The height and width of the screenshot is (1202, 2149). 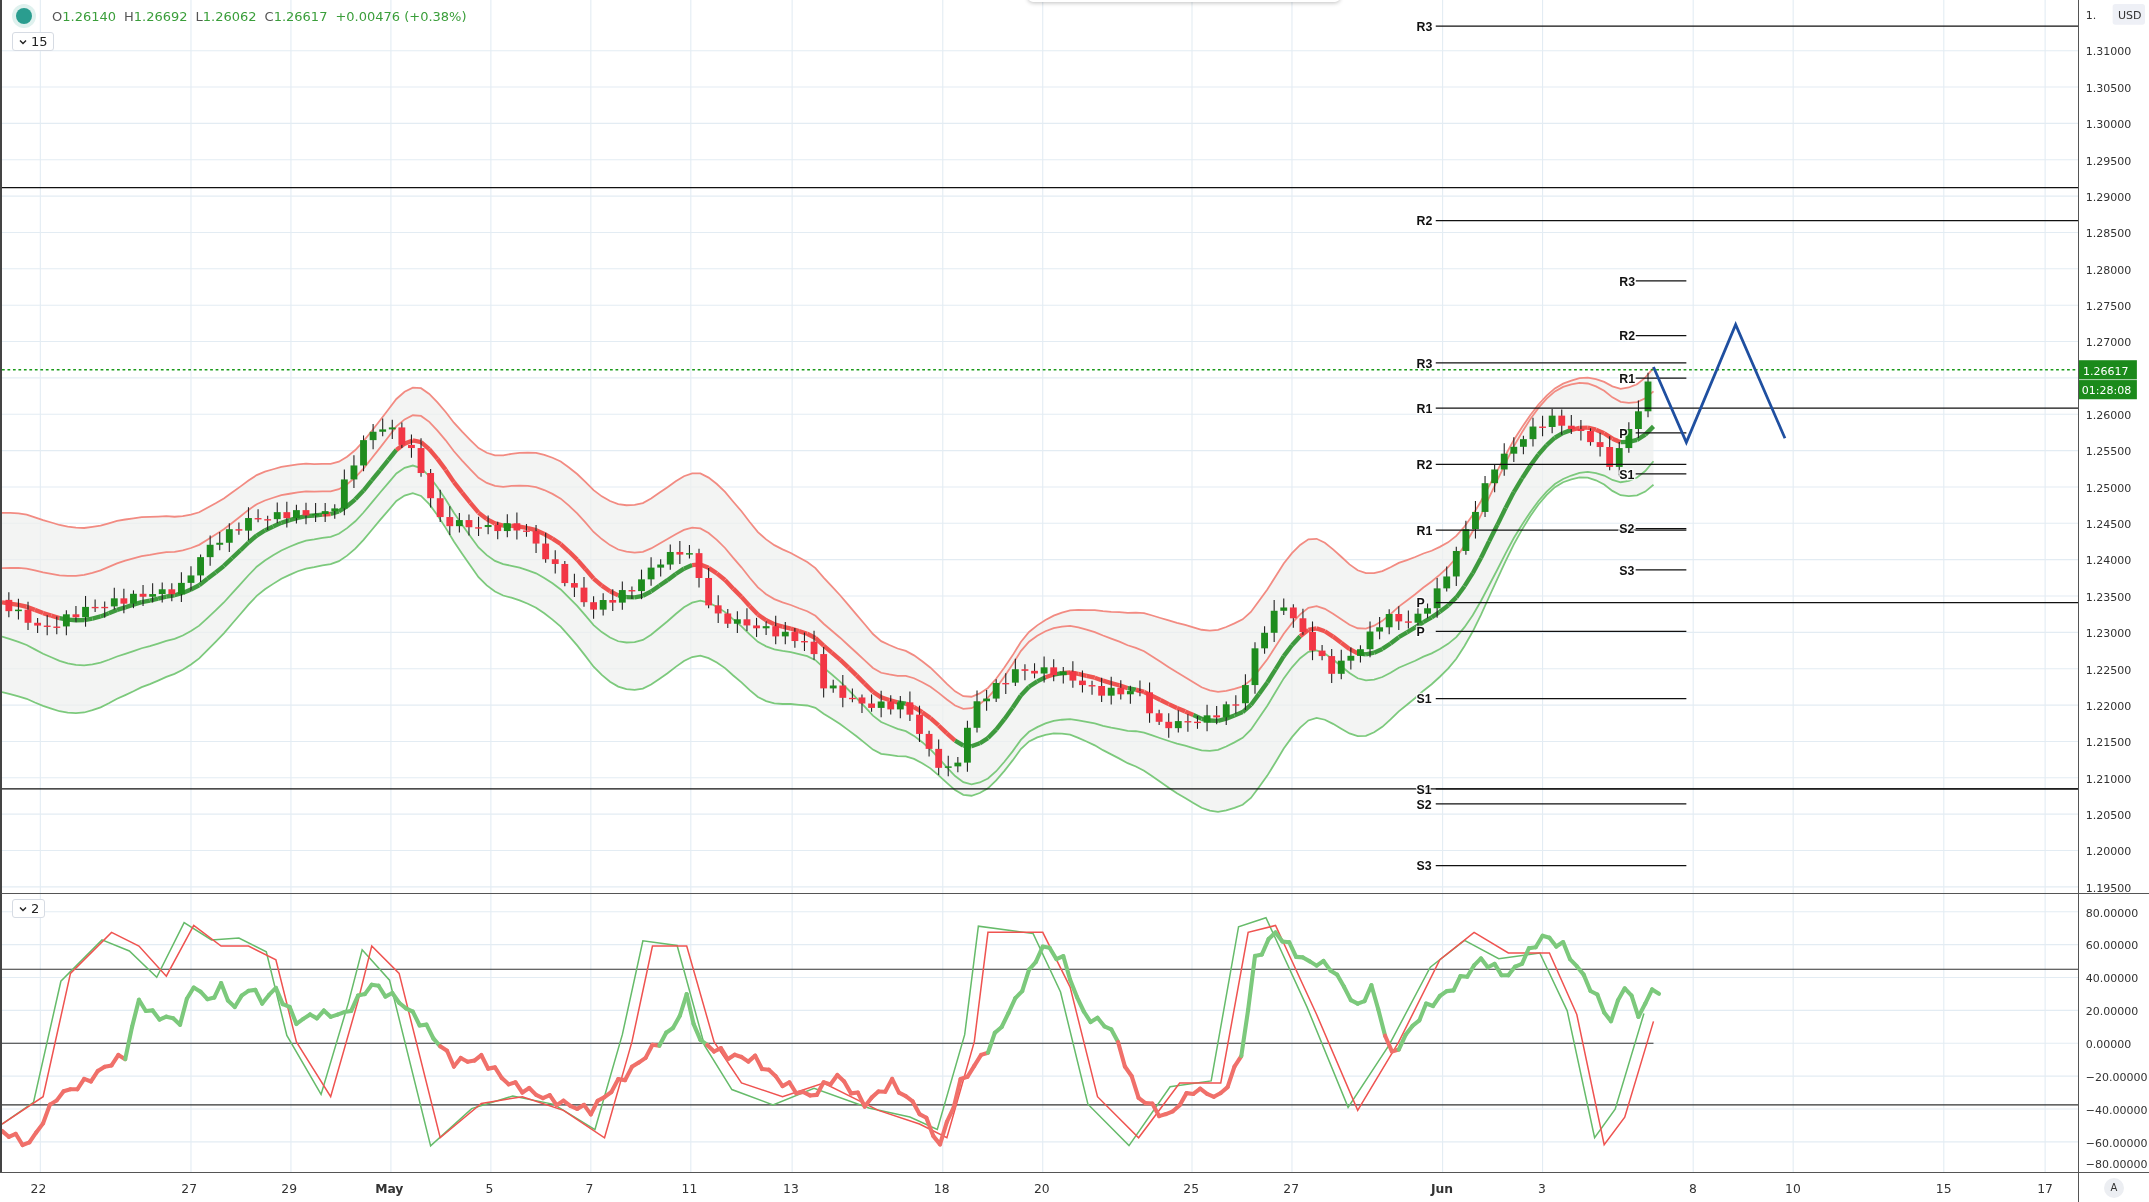 I want to click on price-tick: 1.24000, so click(x=2108, y=561).